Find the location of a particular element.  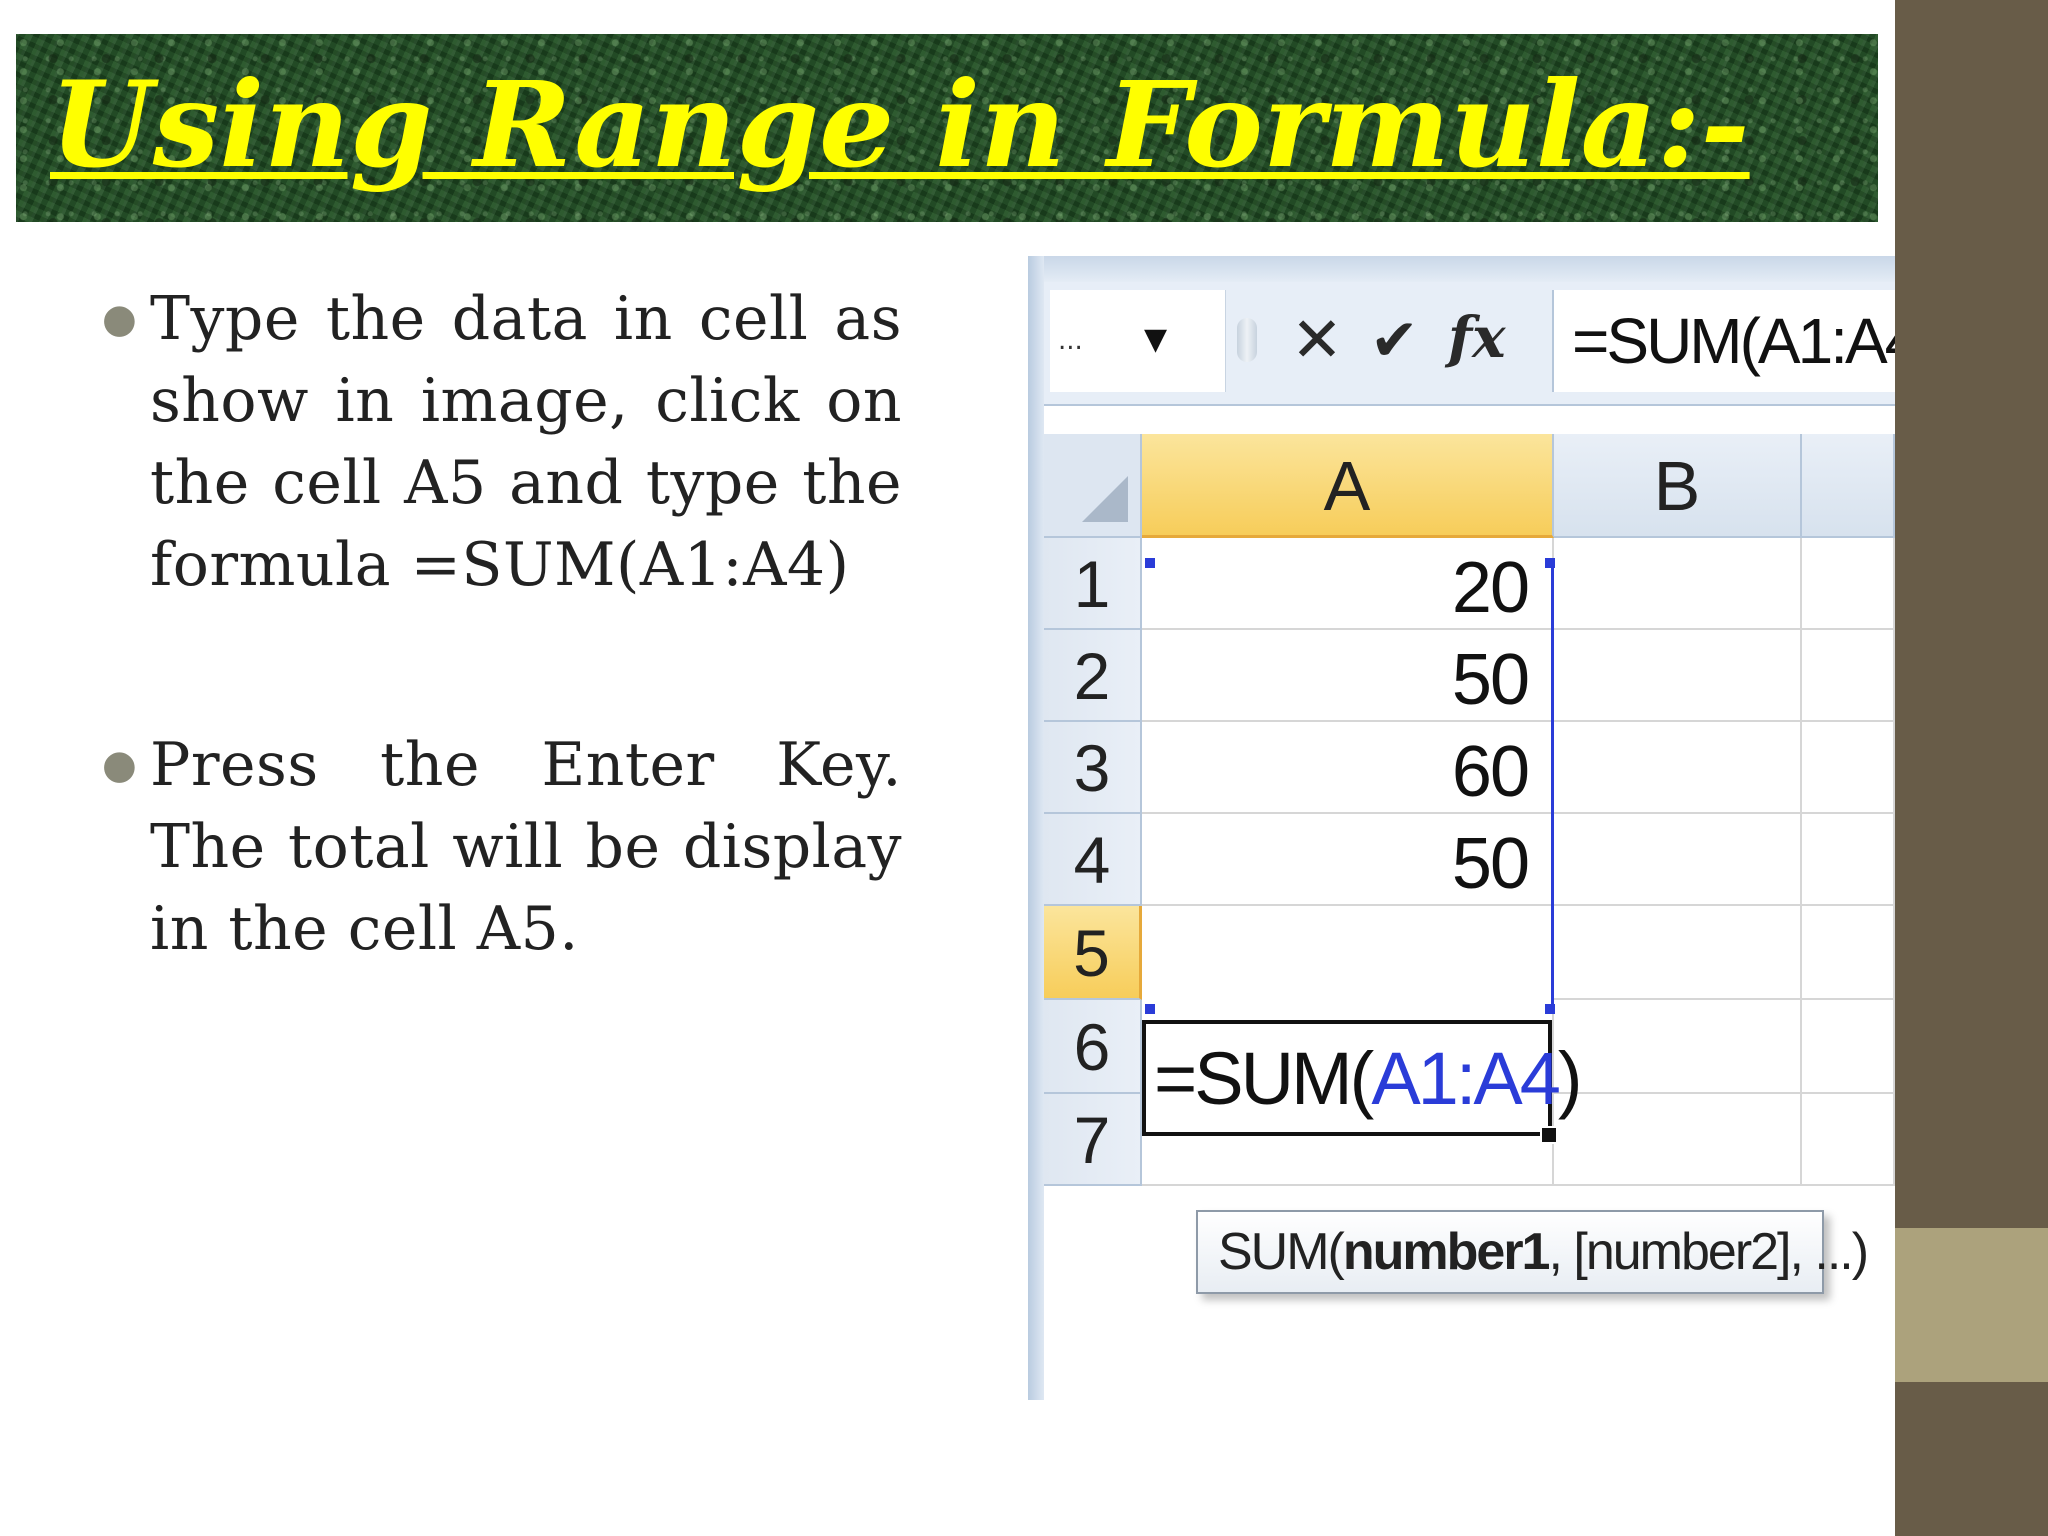

cell-c5 is located at coordinates (1848, 953).